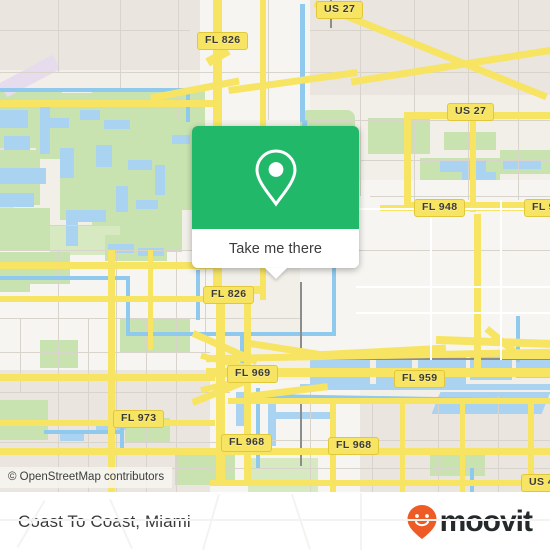 The width and height of the screenshot is (550, 550). What do you see at coordinates (535, 483) in the screenshot?
I see `highway-shield: US 41` at bounding box center [535, 483].